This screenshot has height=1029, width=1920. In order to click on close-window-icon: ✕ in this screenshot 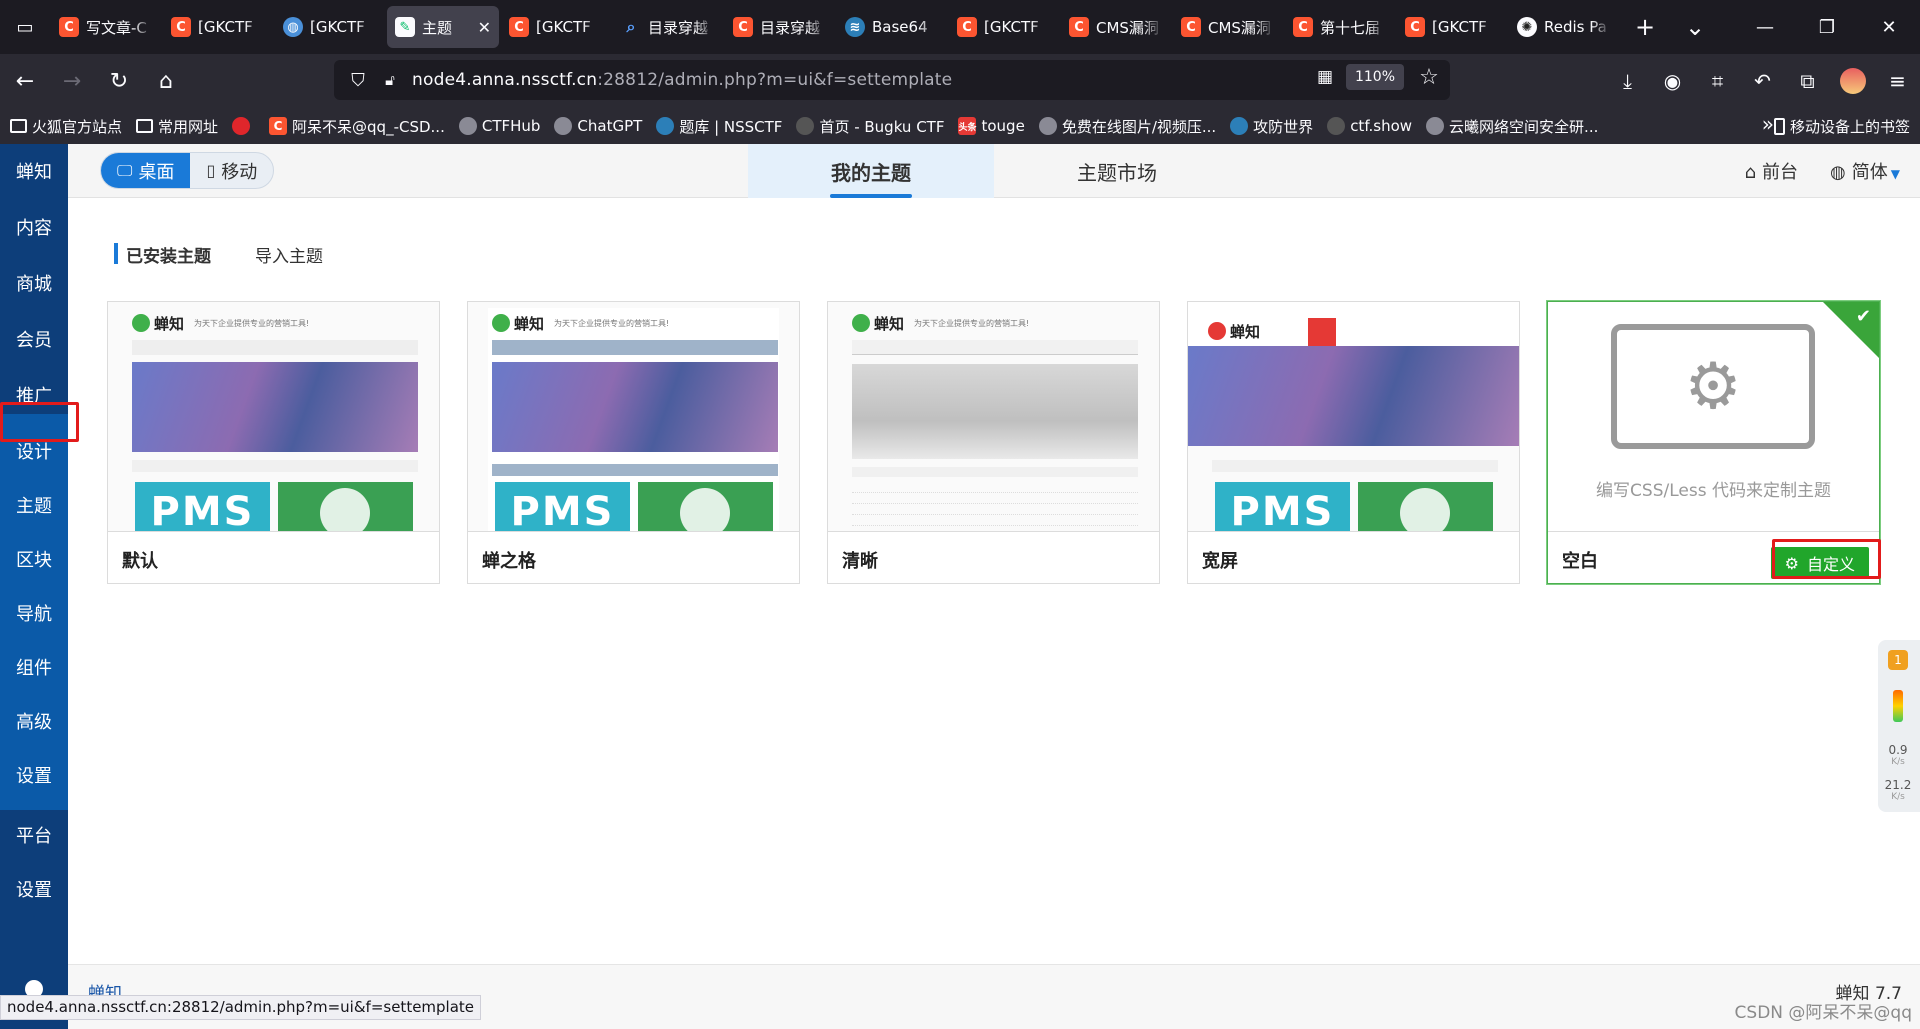, I will do `click(1889, 27)`.